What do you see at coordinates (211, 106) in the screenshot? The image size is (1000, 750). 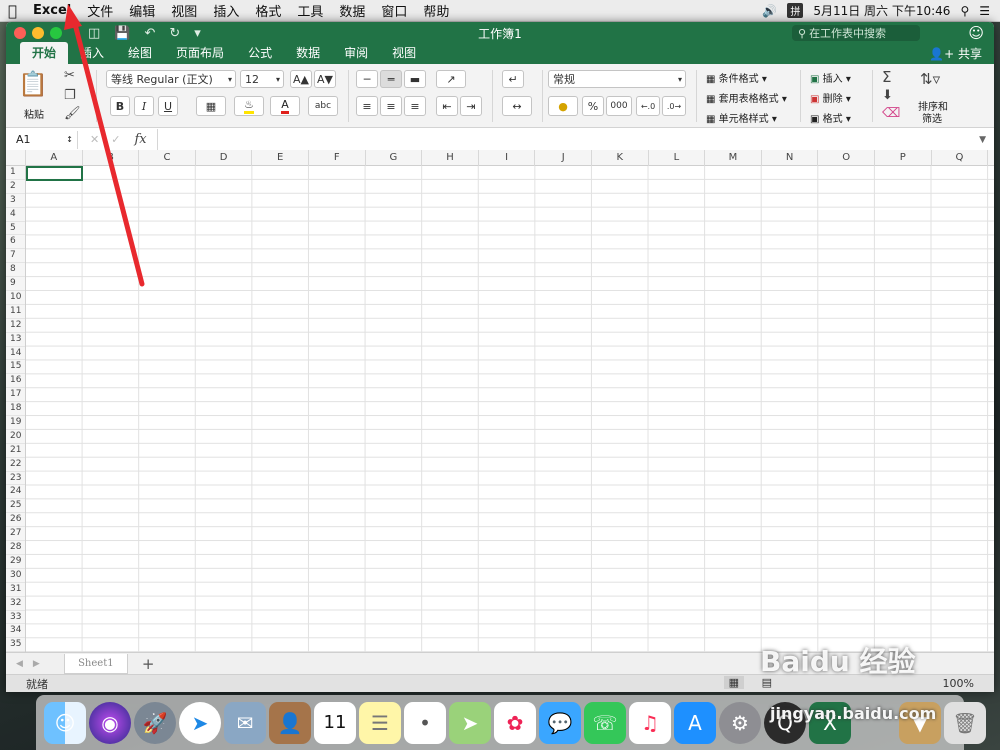 I see `borders-button: ▦` at bounding box center [211, 106].